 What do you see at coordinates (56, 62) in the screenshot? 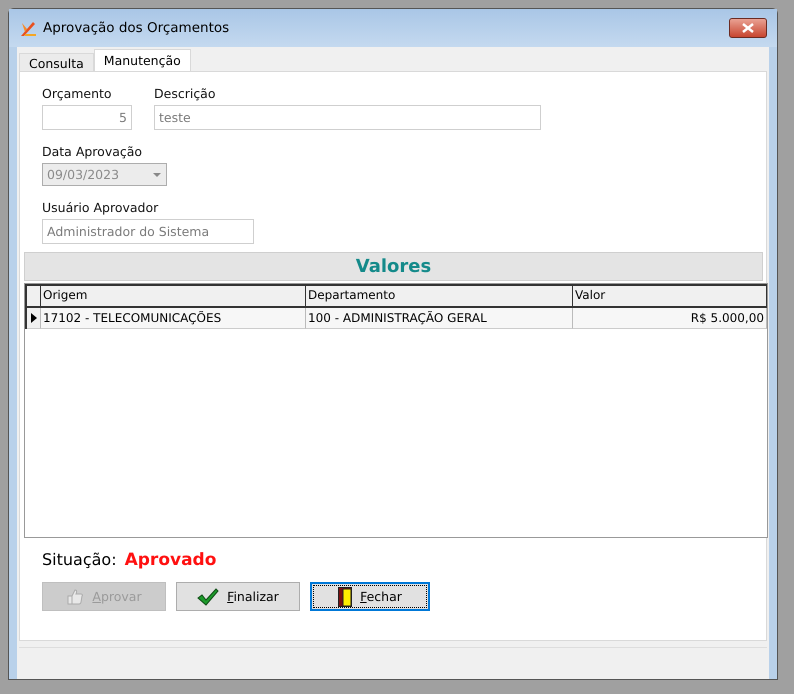
I see `tab: Consulta` at bounding box center [56, 62].